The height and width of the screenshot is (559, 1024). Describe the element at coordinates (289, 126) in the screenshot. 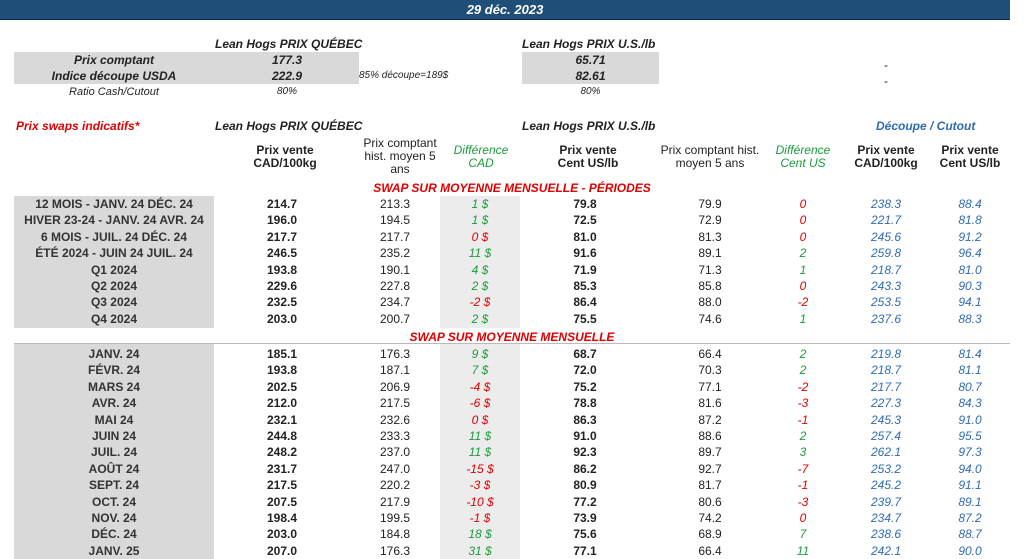

I see `swaps-quebec-title: Lean Hogs PRIX QUÉBEC` at that location.